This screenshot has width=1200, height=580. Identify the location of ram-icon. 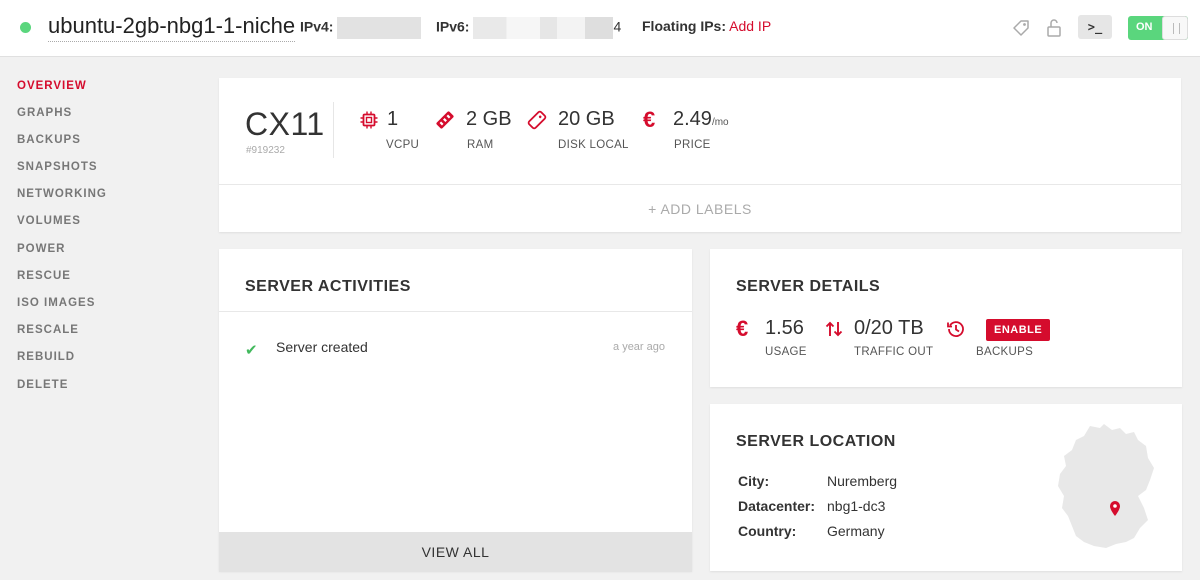
(445, 120).